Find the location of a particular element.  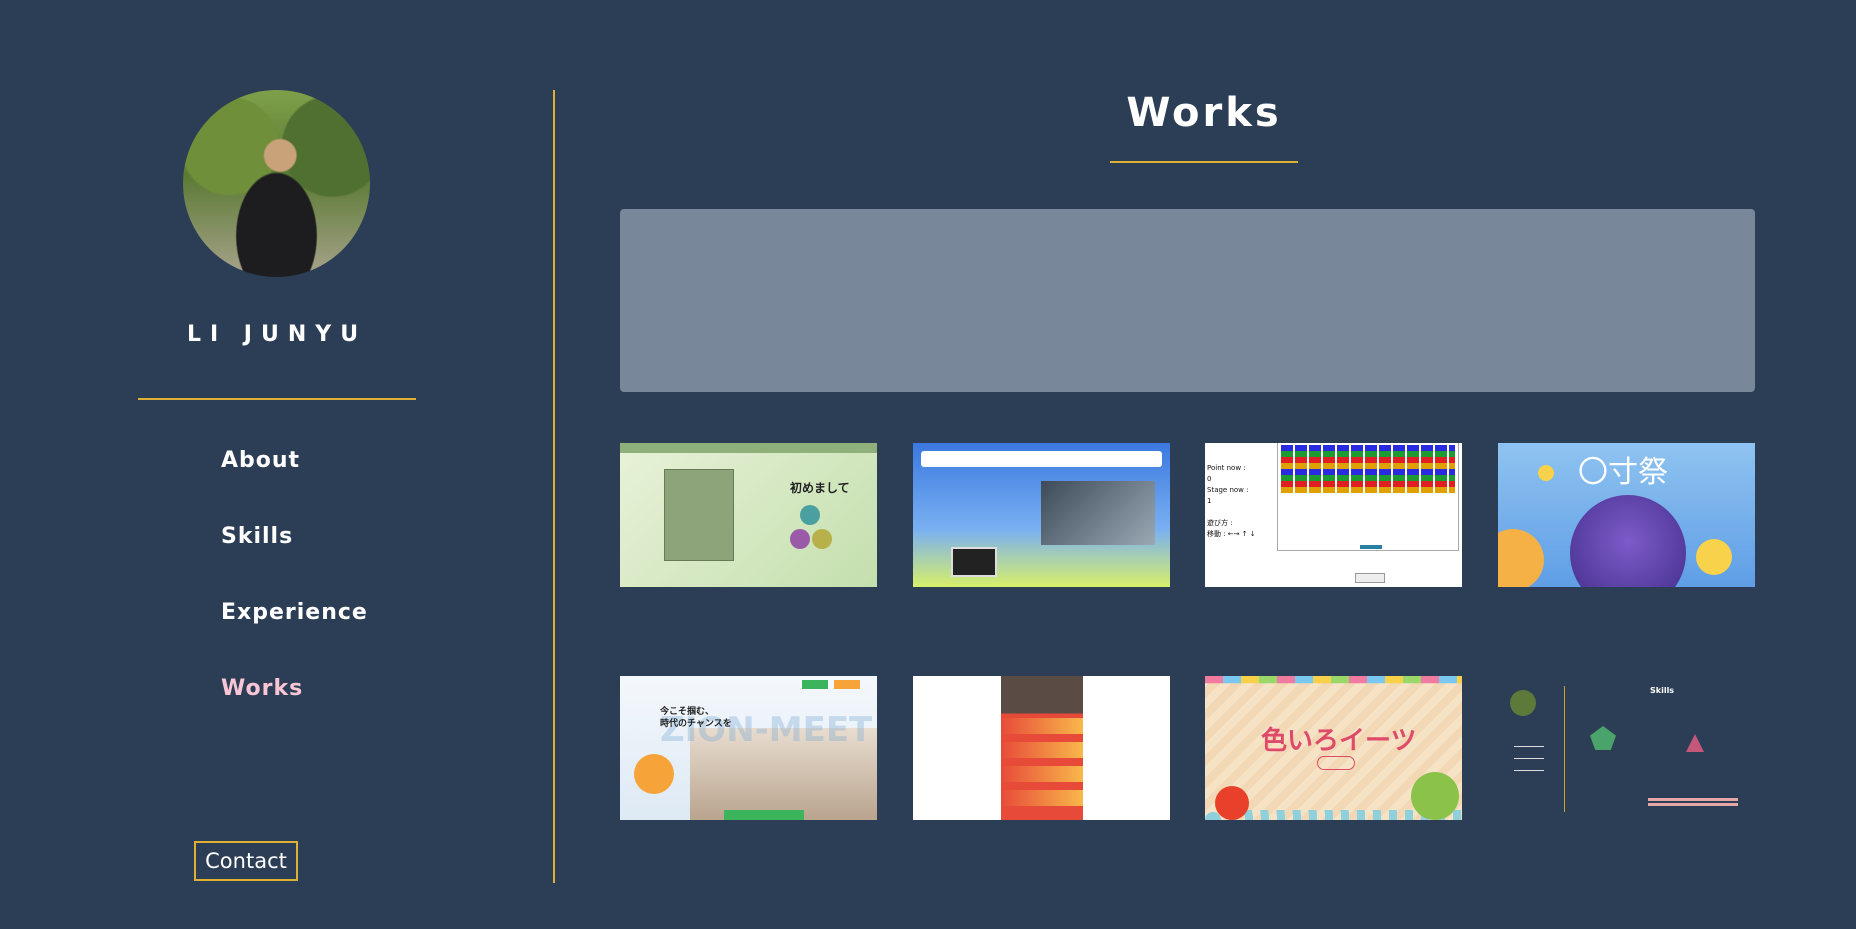

cabbage-icon is located at coordinates (1435, 796).